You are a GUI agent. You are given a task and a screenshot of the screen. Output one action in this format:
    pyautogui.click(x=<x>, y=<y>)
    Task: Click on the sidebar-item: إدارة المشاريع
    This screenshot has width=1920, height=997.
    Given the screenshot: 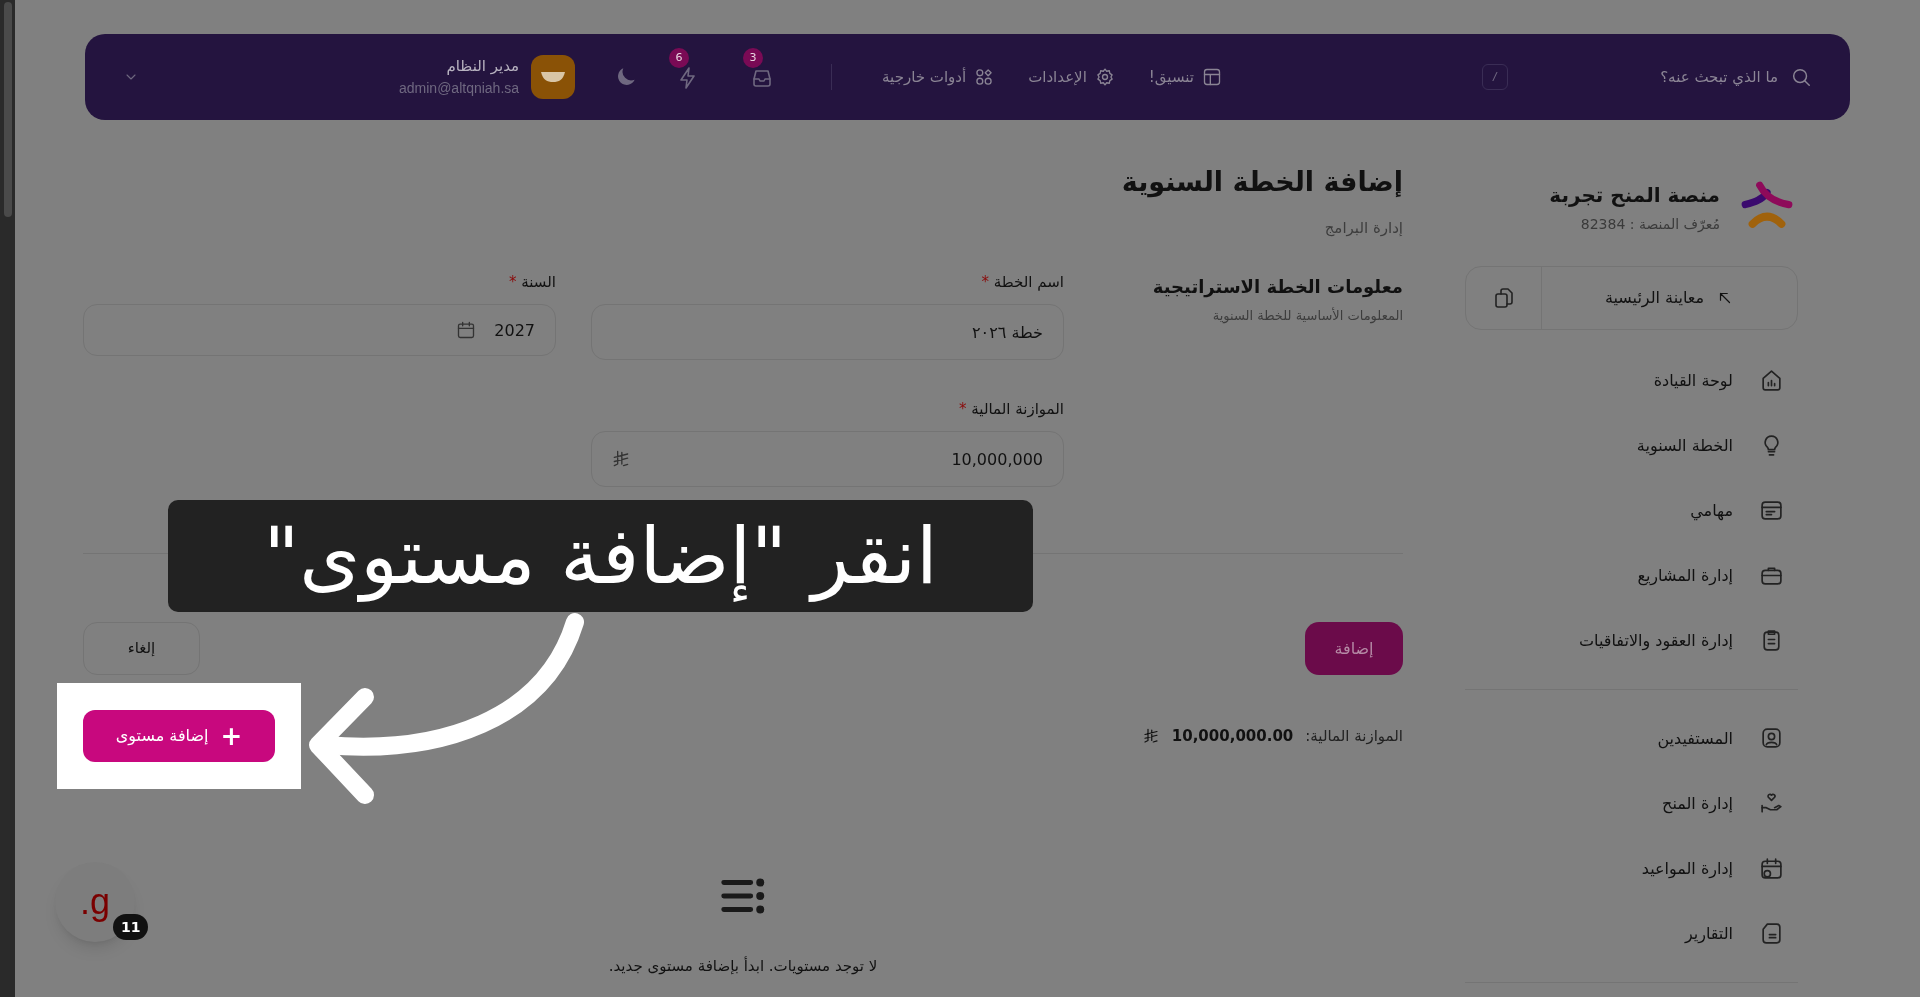 What is the action you would take?
    pyautogui.click(x=1631, y=575)
    